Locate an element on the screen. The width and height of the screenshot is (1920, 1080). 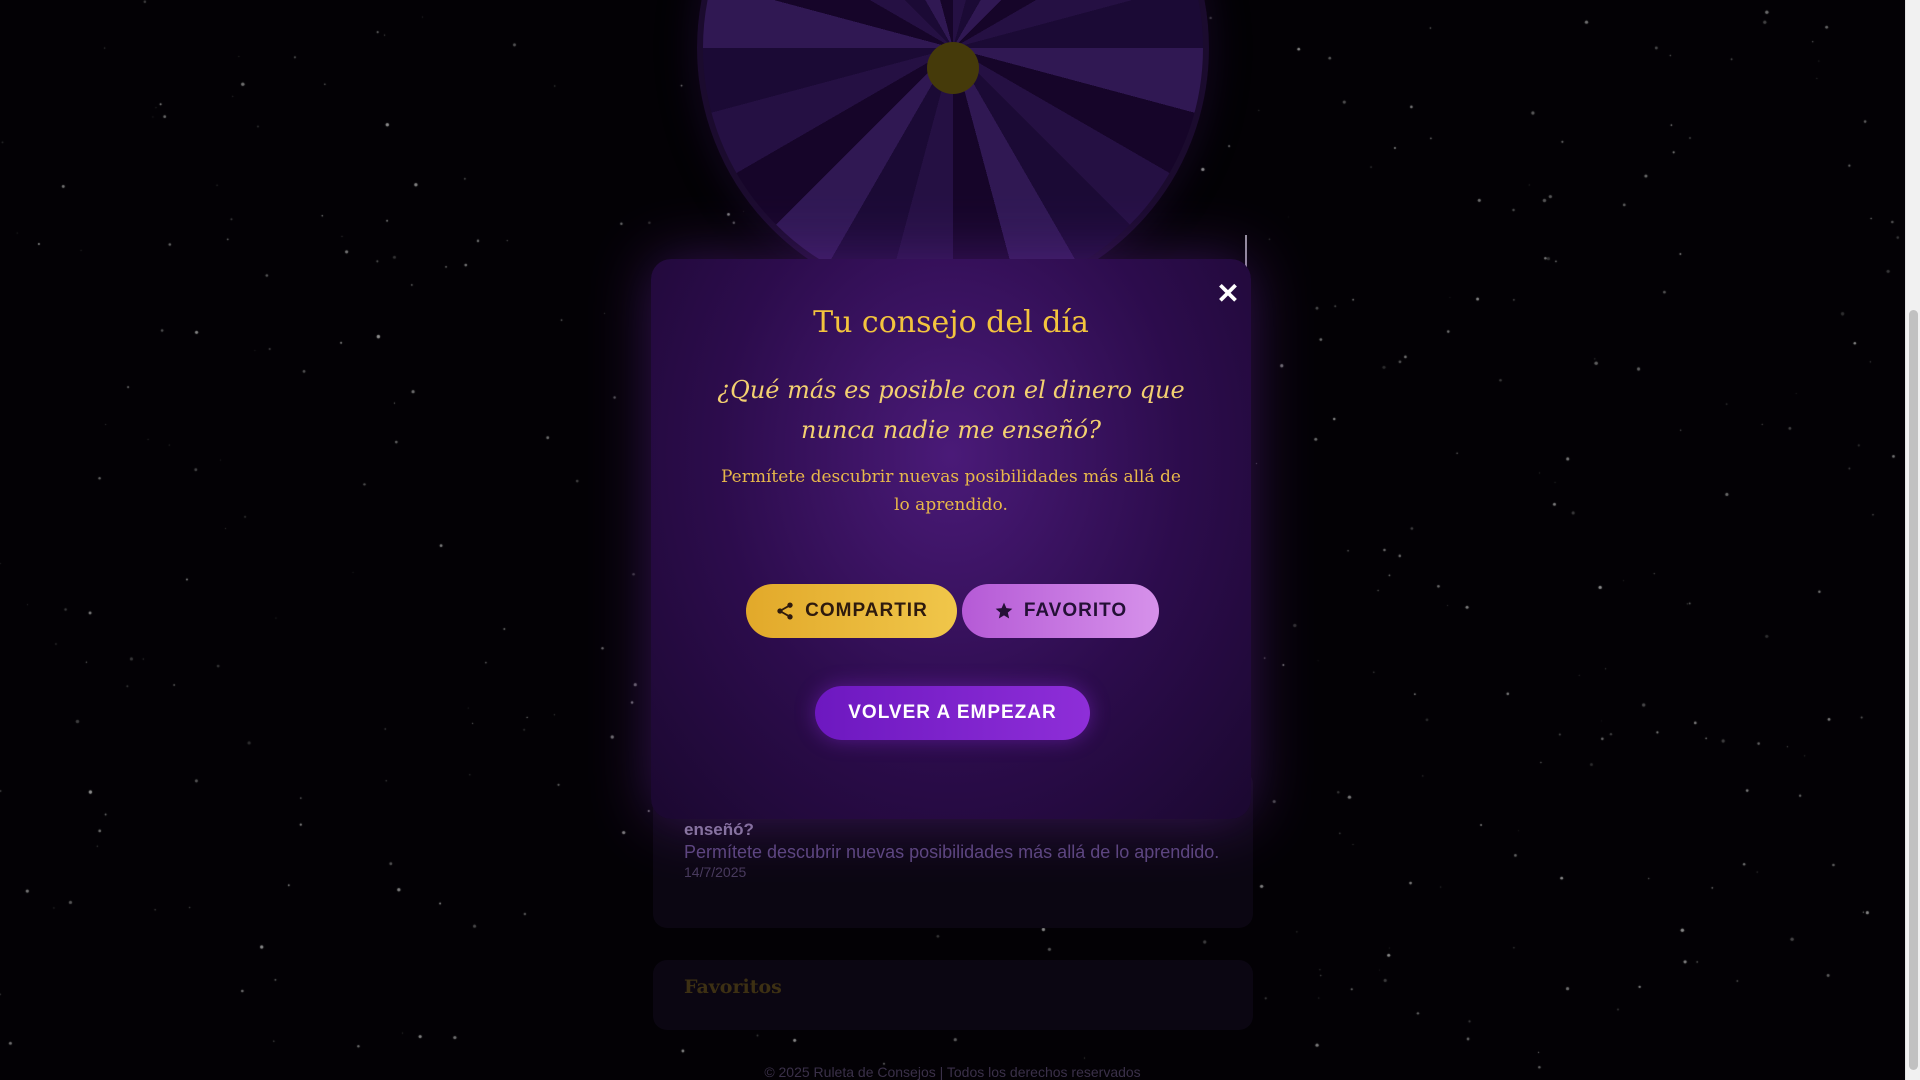
favorite-button: FAVORITO is located at coordinates (1060, 611).